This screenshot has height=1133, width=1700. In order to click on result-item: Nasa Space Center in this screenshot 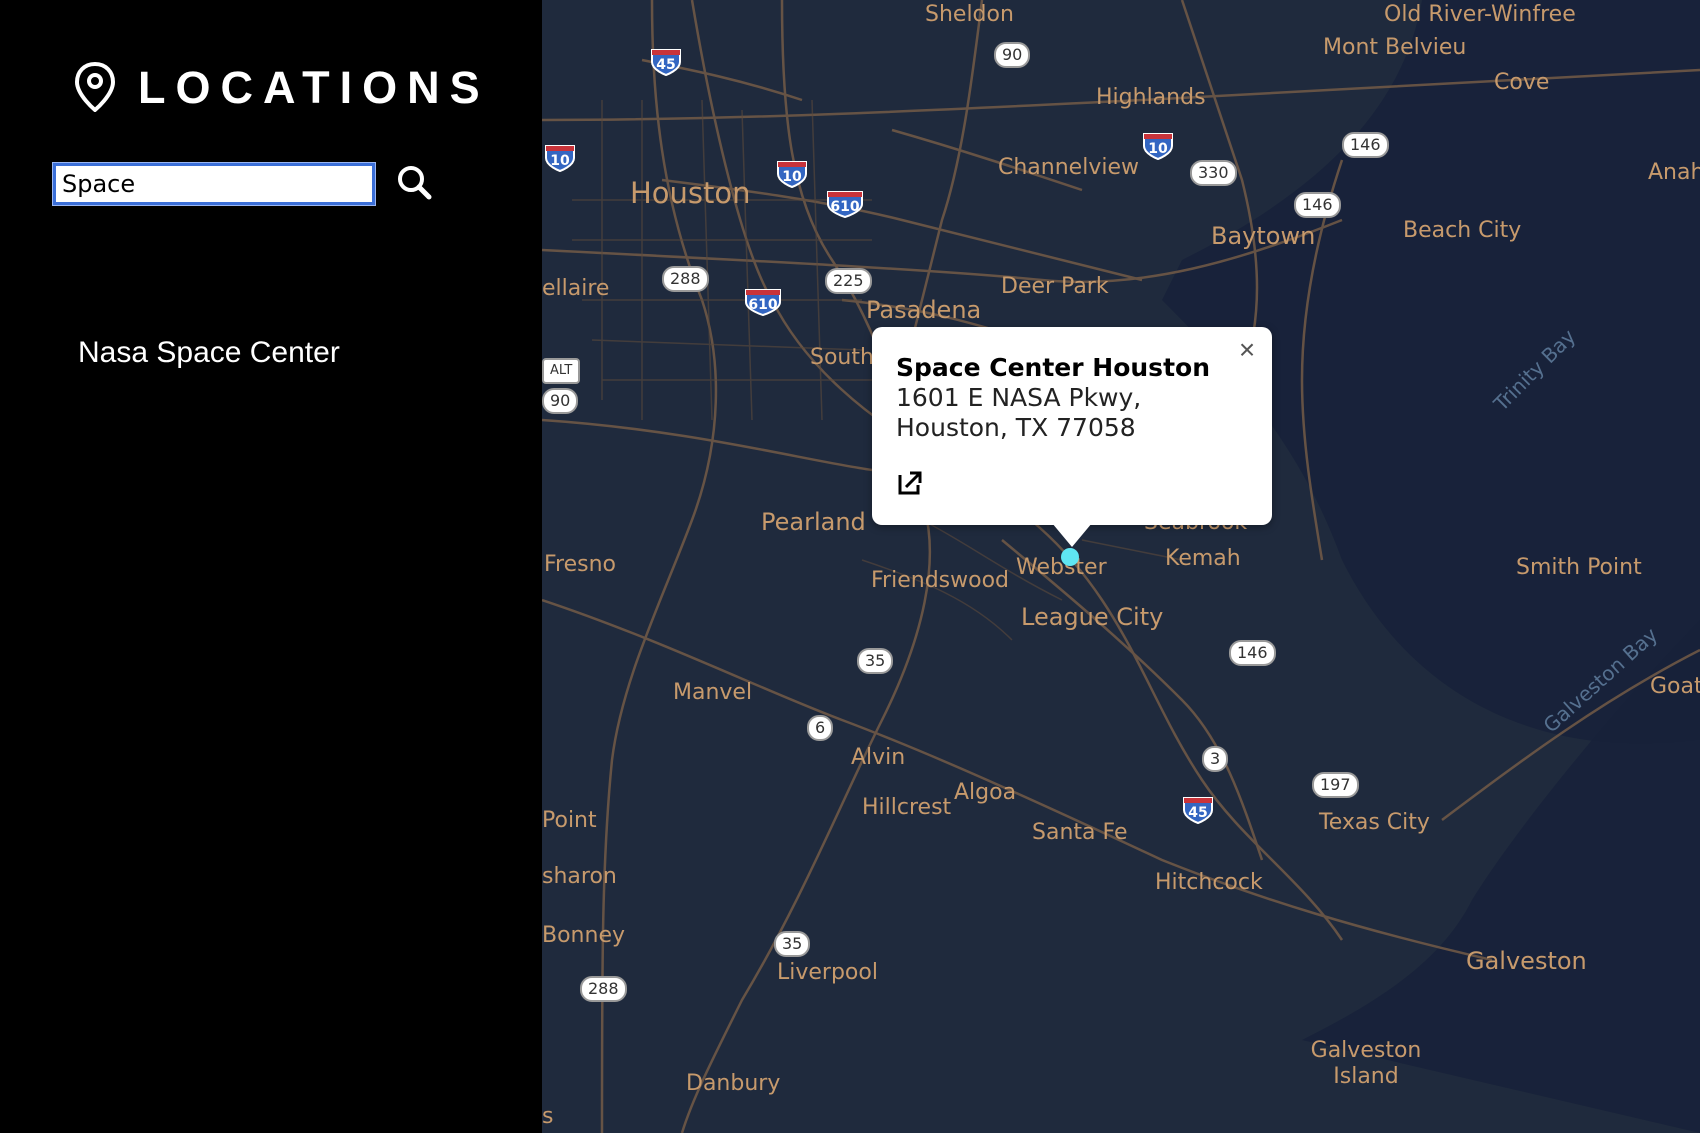, I will do `click(209, 353)`.